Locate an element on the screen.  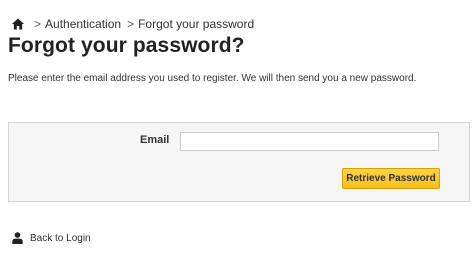
user-icon is located at coordinates (17, 238).